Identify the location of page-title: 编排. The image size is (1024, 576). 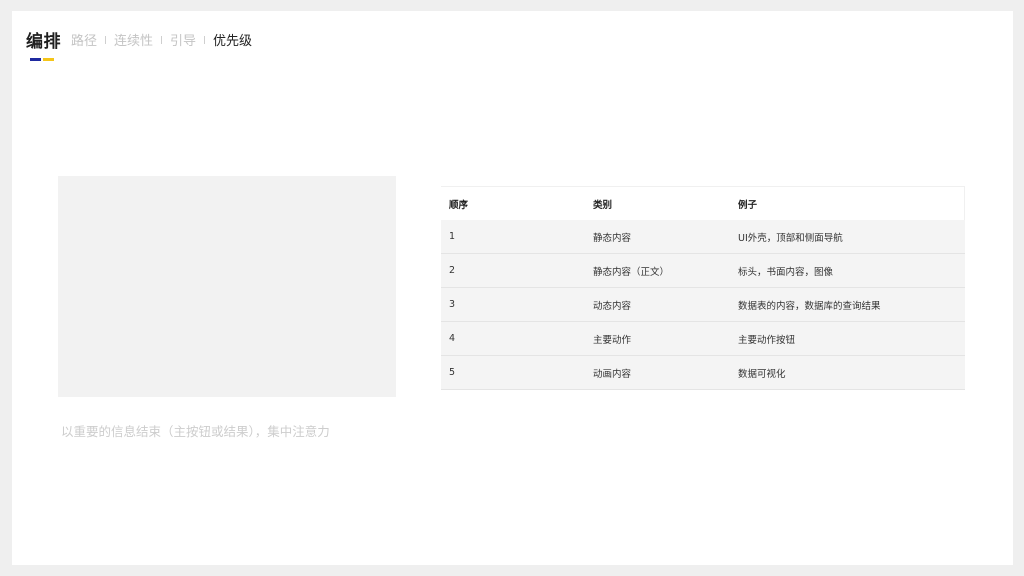
(43, 42).